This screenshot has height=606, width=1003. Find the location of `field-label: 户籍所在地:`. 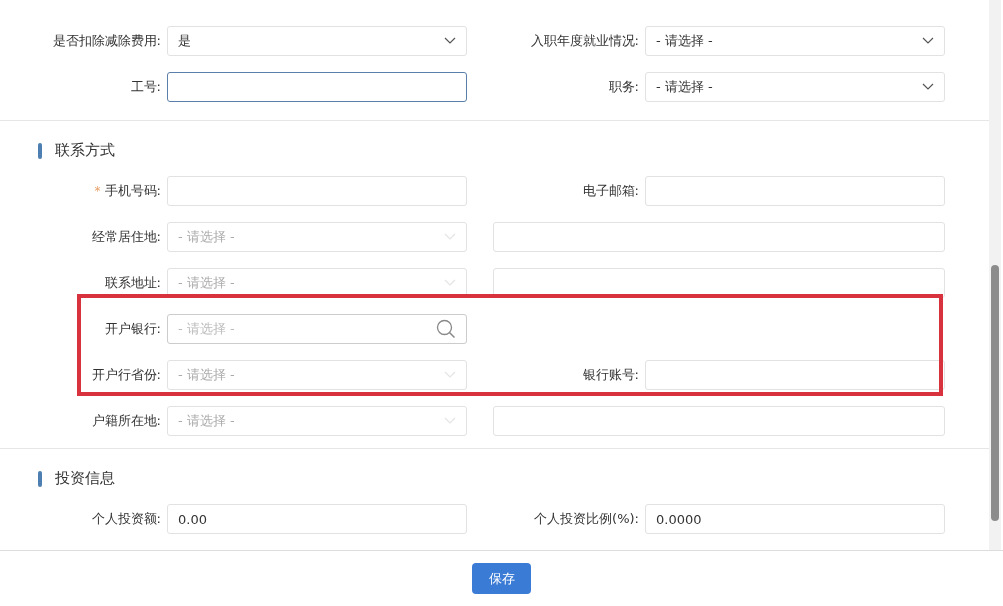

field-label: 户籍所在地: is located at coordinates (125, 421).